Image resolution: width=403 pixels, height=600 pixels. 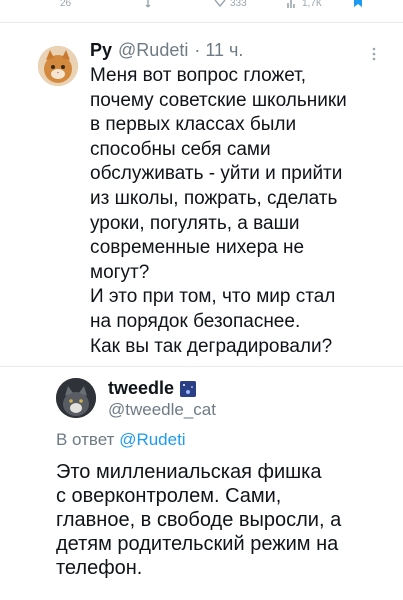 What do you see at coordinates (101, 50) in the screenshot?
I see `author-name: Ру` at bounding box center [101, 50].